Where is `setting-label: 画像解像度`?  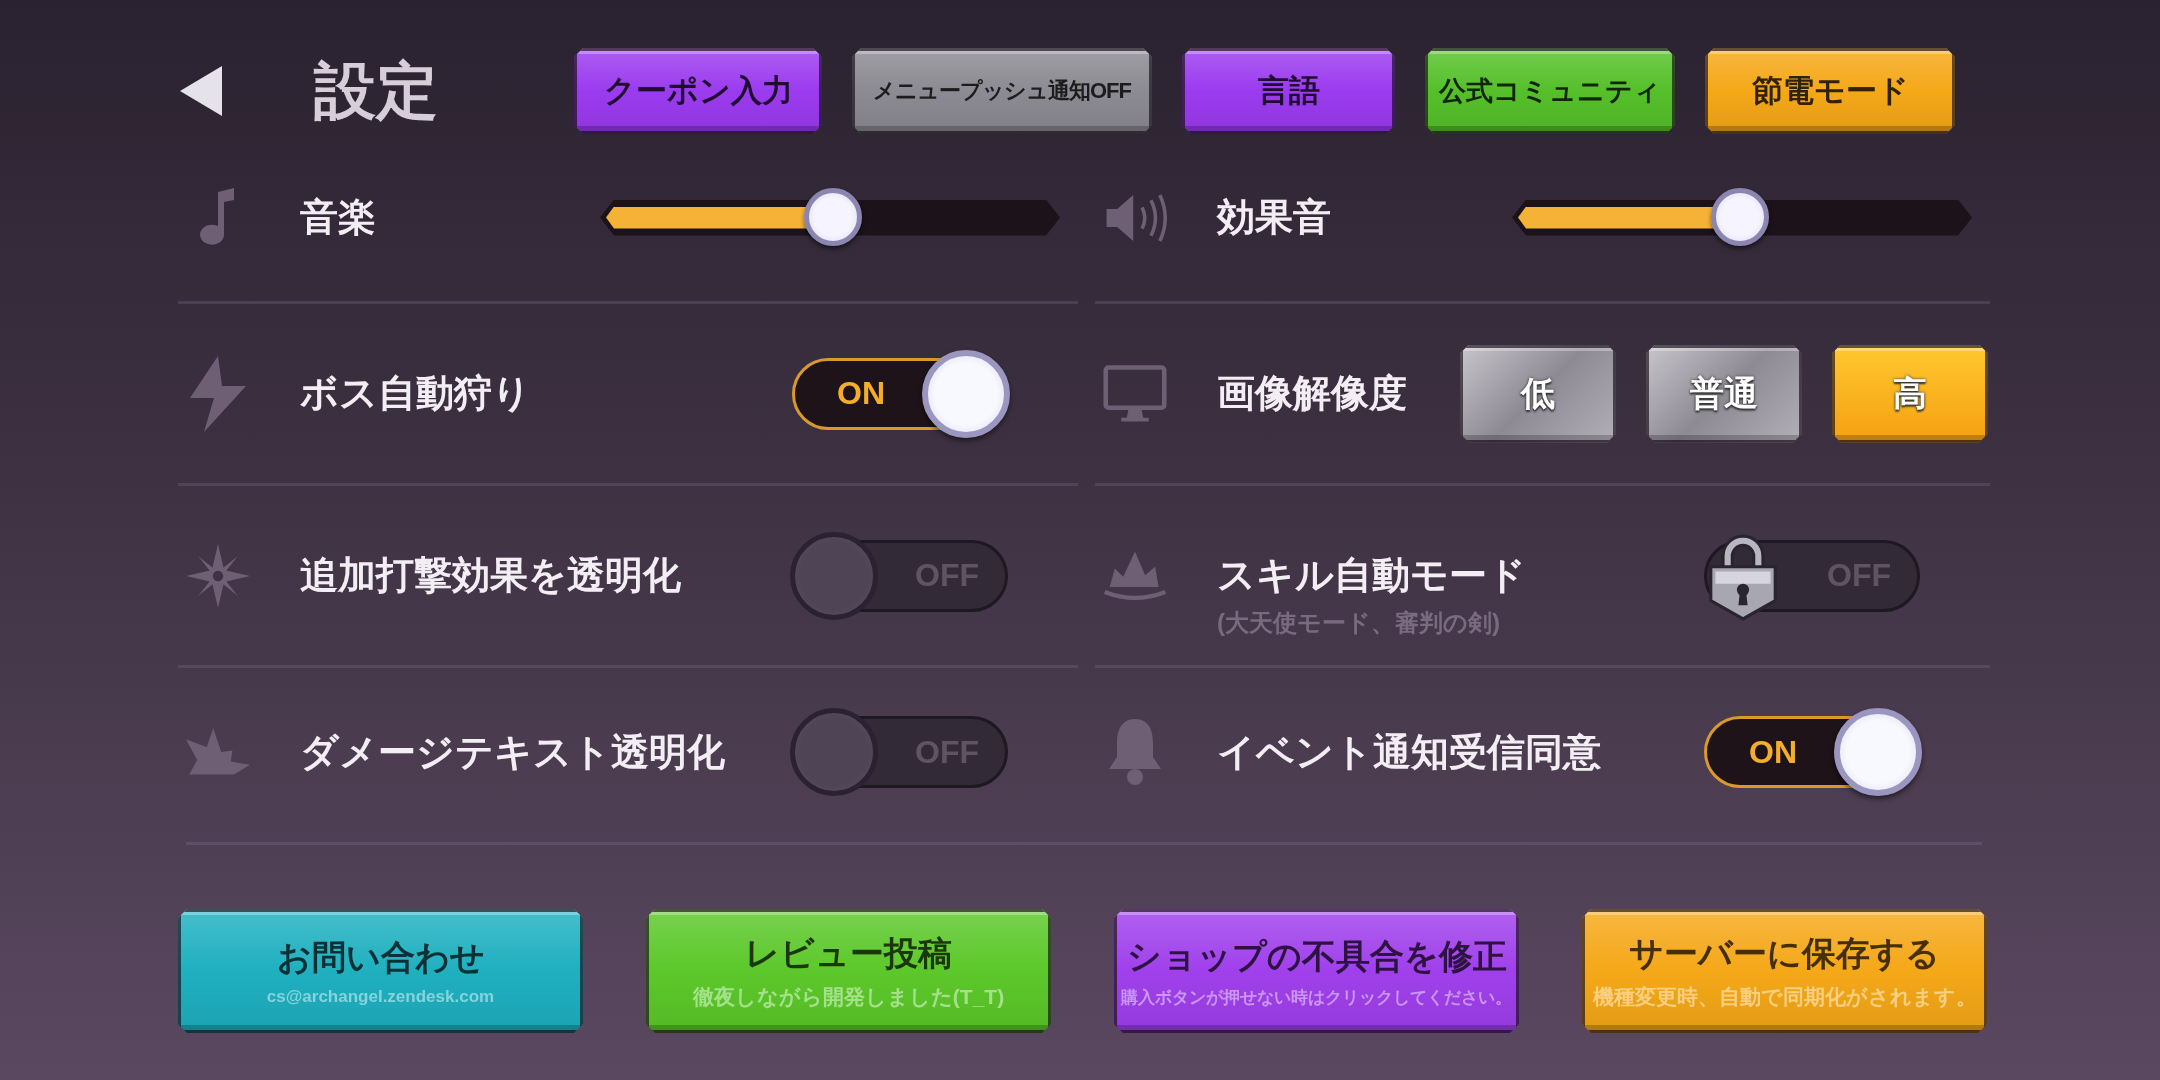 setting-label: 画像解像度 is located at coordinates (1312, 393).